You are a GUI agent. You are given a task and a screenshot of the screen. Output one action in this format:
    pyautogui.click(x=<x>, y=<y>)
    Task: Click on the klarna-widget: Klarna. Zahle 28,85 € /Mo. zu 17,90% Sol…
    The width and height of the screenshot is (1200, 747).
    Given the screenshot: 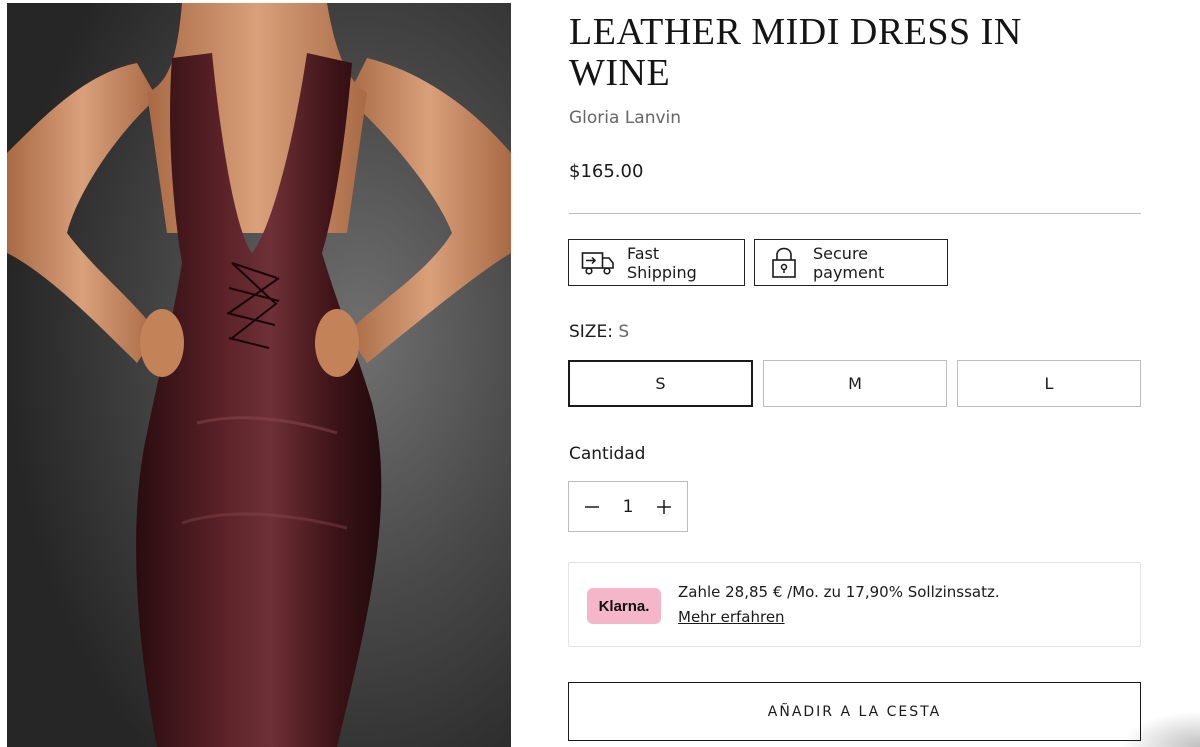 What is the action you would take?
    pyautogui.click(x=854, y=604)
    